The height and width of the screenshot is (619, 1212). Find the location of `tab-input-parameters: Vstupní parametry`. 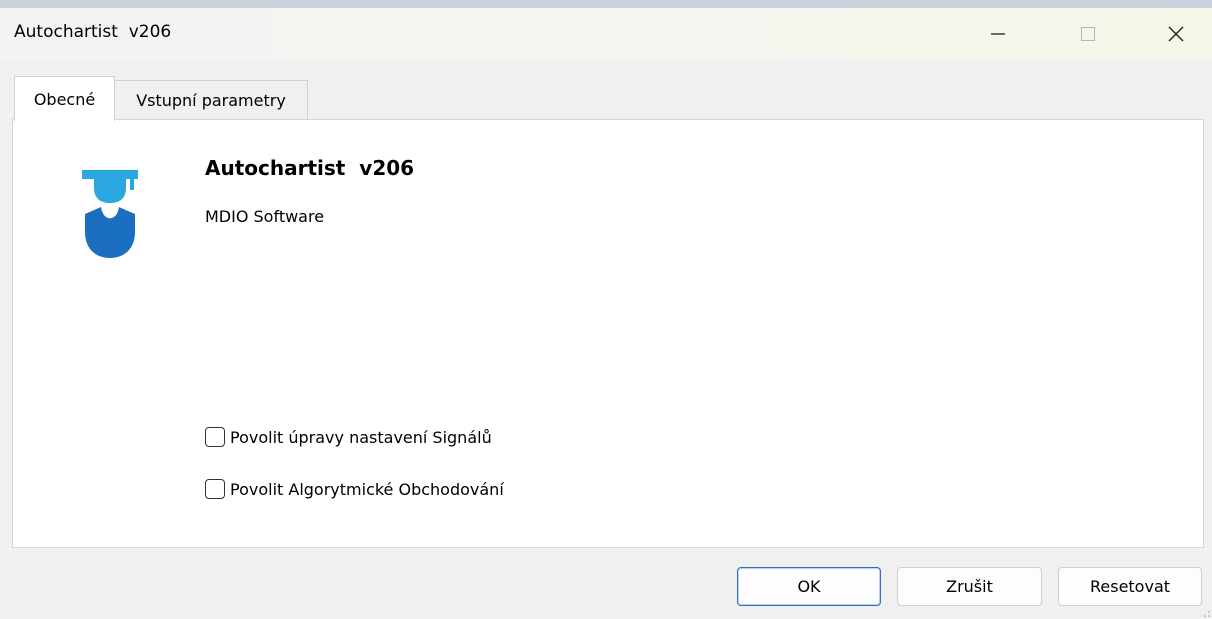

tab-input-parameters: Vstupní parametry is located at coordinates (211, 100).